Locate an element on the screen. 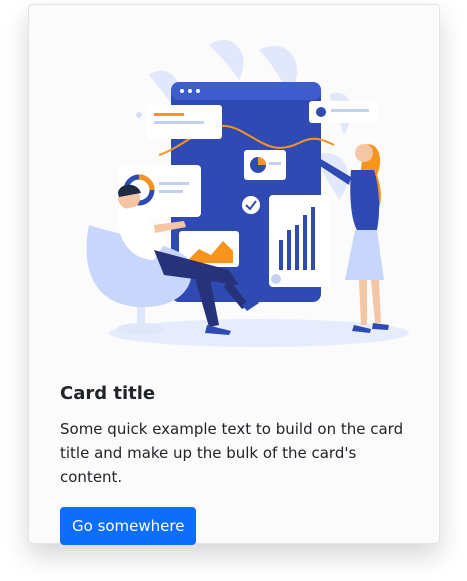 Image resolution: width=467 pixels, height=581 pixels. go-somewhere-button: Go somewhere is located at coordinates (128, 526).